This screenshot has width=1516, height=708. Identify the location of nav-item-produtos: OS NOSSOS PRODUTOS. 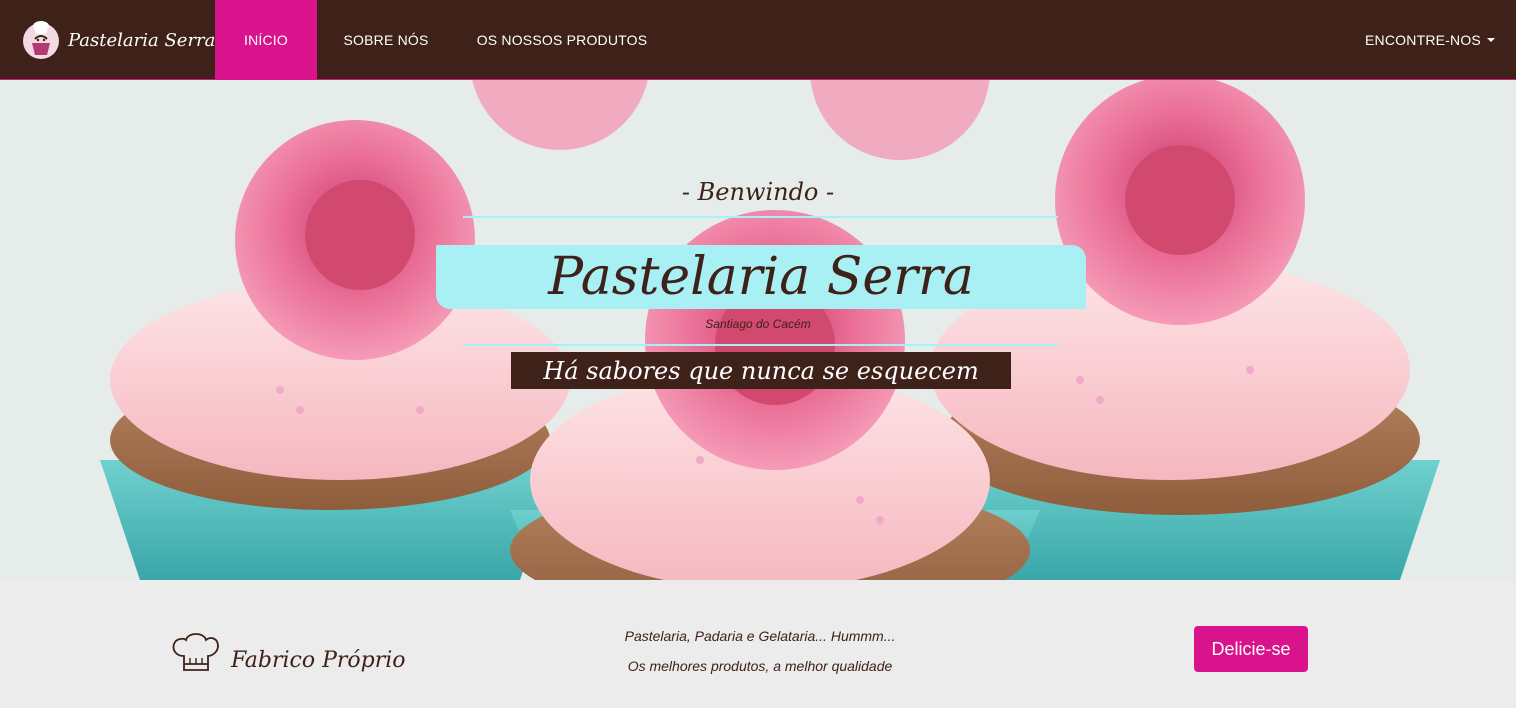
(562, 40).